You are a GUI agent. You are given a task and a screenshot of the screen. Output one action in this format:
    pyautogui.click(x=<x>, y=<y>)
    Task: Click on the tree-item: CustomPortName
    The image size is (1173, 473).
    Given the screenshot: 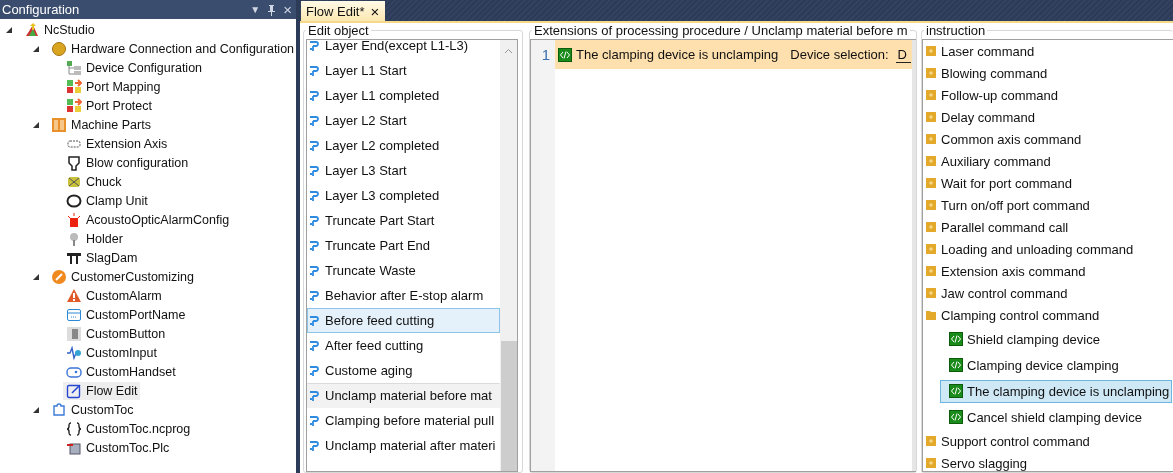 What is the action you would take?
    pyautogui.click(x=126, y=314)
    